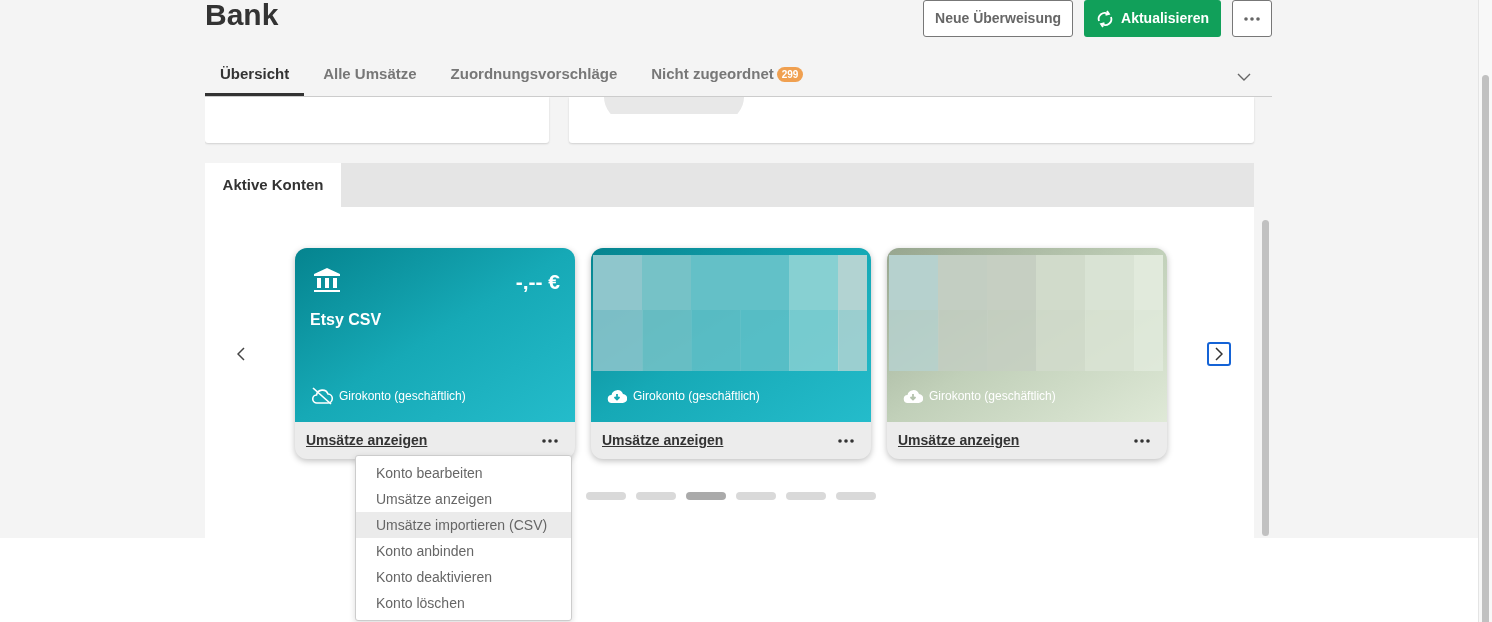 The height and width of the screenshot is (622, 1492). Describe the element at coordinates (463, 551) in the screenshot. I see `menu-item: Konto anbinden` at that location.